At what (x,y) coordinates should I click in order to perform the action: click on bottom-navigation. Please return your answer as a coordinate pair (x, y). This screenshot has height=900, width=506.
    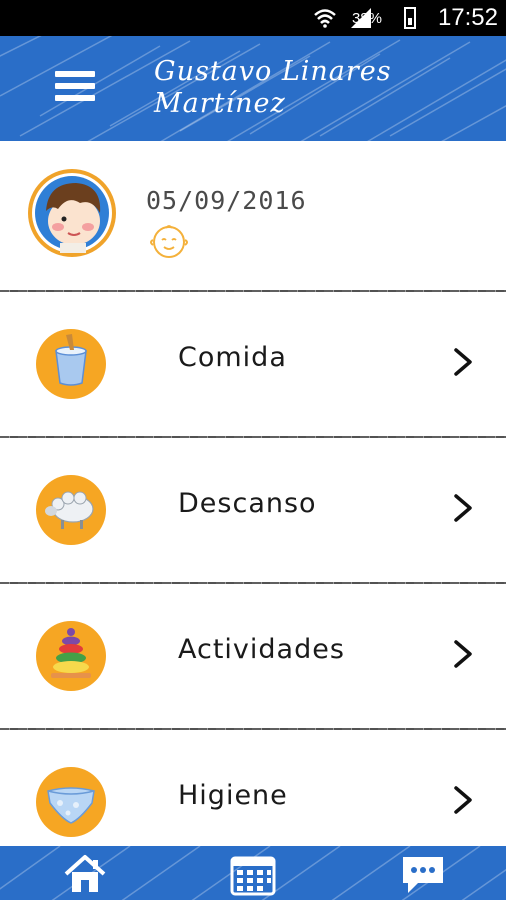
    Looking at the image, I should click on (253, 873).